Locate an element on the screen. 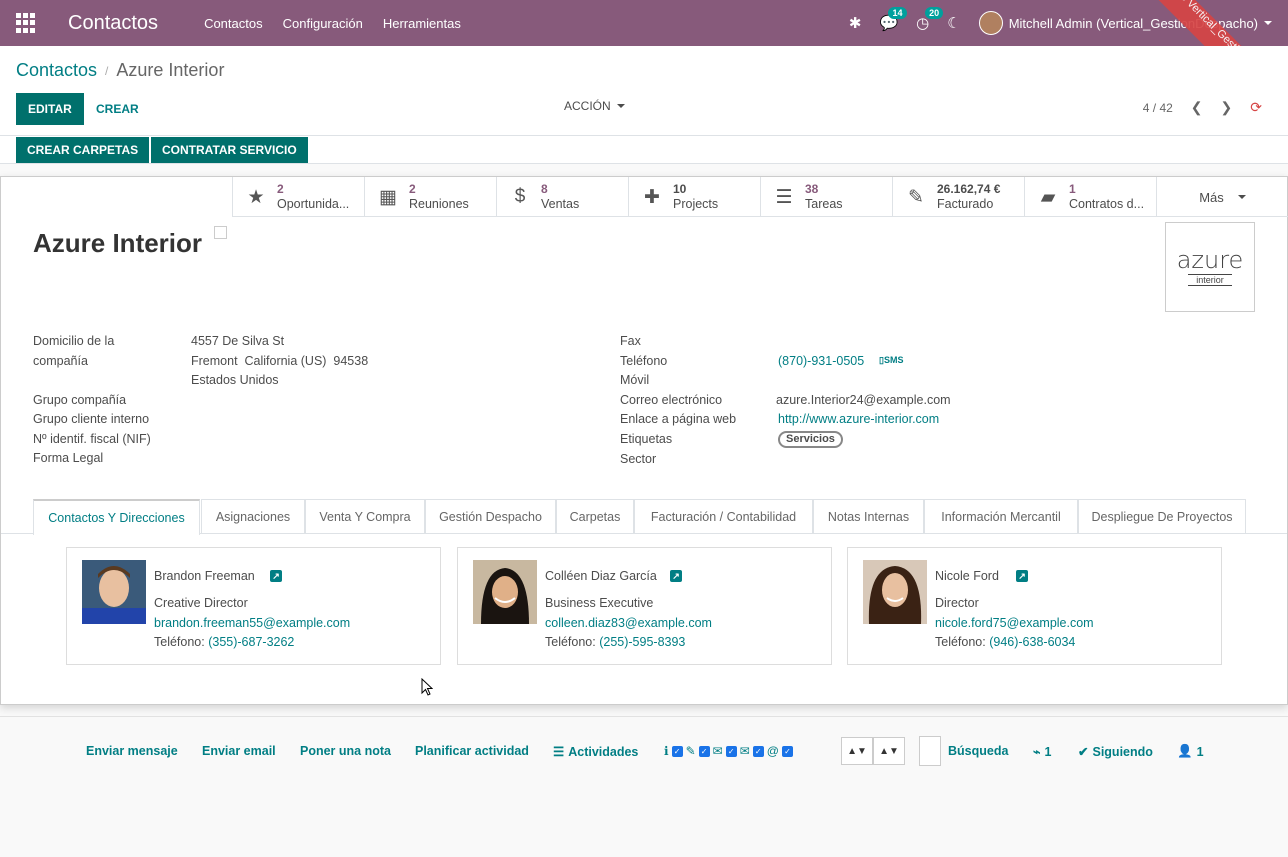 The width and height of the screenshot is (1288, 857). search-input is located at coordinates (930, 751).